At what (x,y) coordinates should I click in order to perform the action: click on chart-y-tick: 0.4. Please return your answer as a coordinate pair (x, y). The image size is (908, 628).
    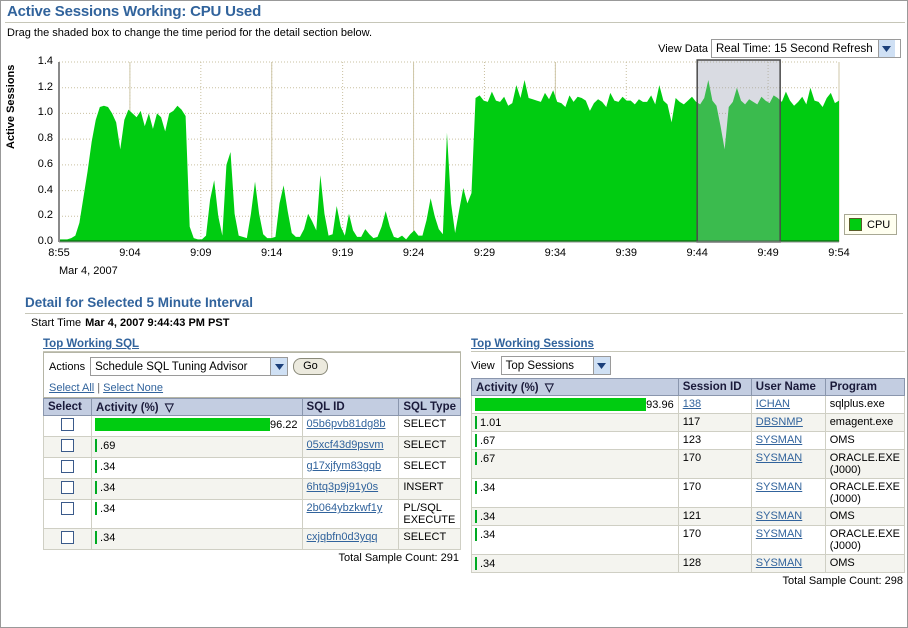
    Looking at the image, I should click on (45, 189).